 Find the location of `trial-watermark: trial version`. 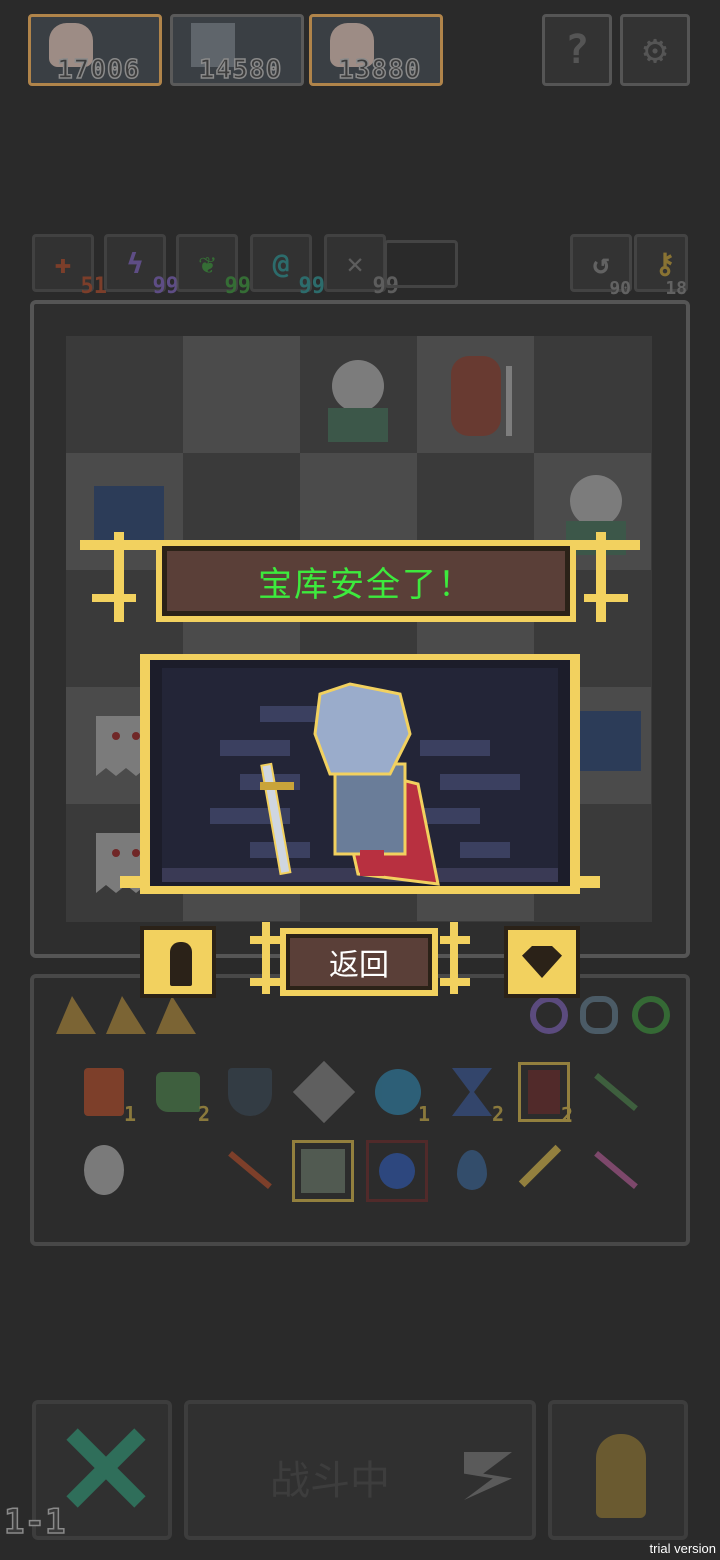

trial-watermark: trial version is located at coordinates (682, 1548).